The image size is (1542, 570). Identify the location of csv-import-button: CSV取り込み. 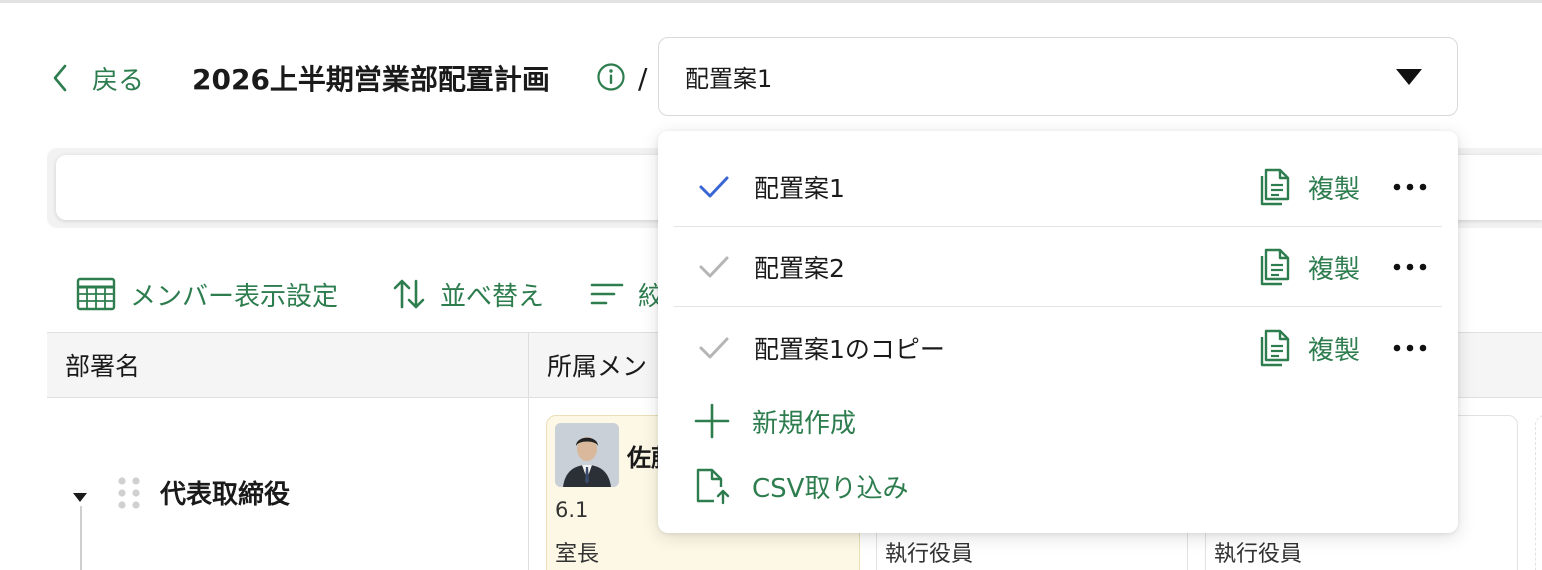
(801, 486).